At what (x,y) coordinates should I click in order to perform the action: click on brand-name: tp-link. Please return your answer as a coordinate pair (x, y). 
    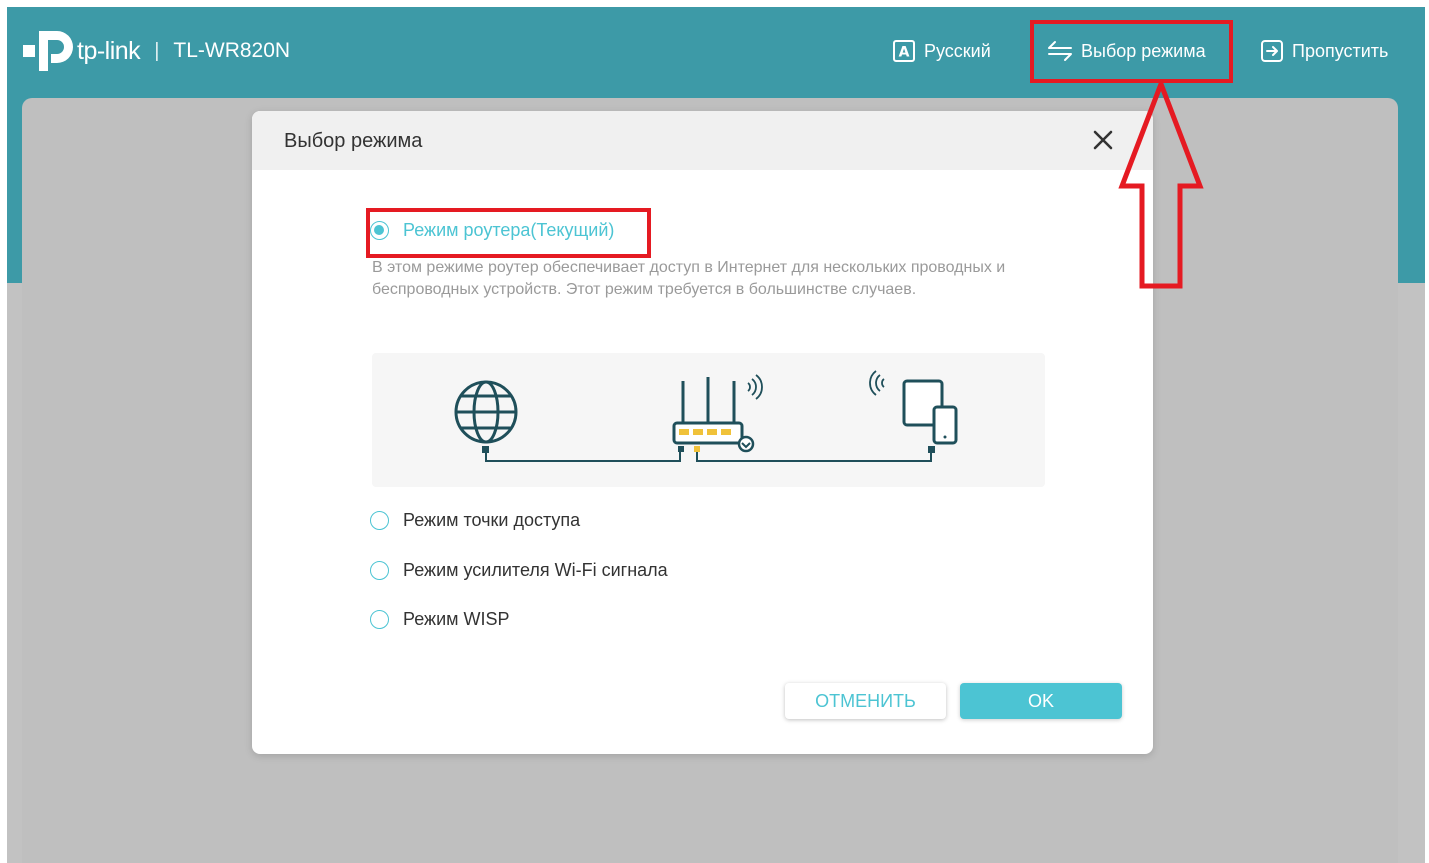
    Looking at the image, I should click on (109, 50).